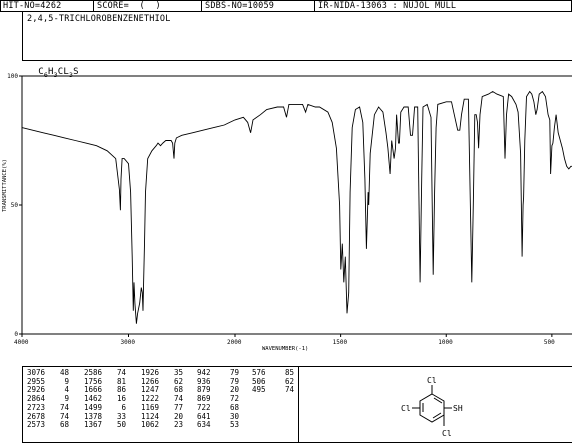  What do you see at coordinates (447, 433) in the screenshot?
I see `atom-cl-bottom: Cl` at bounding box center [447, 433].